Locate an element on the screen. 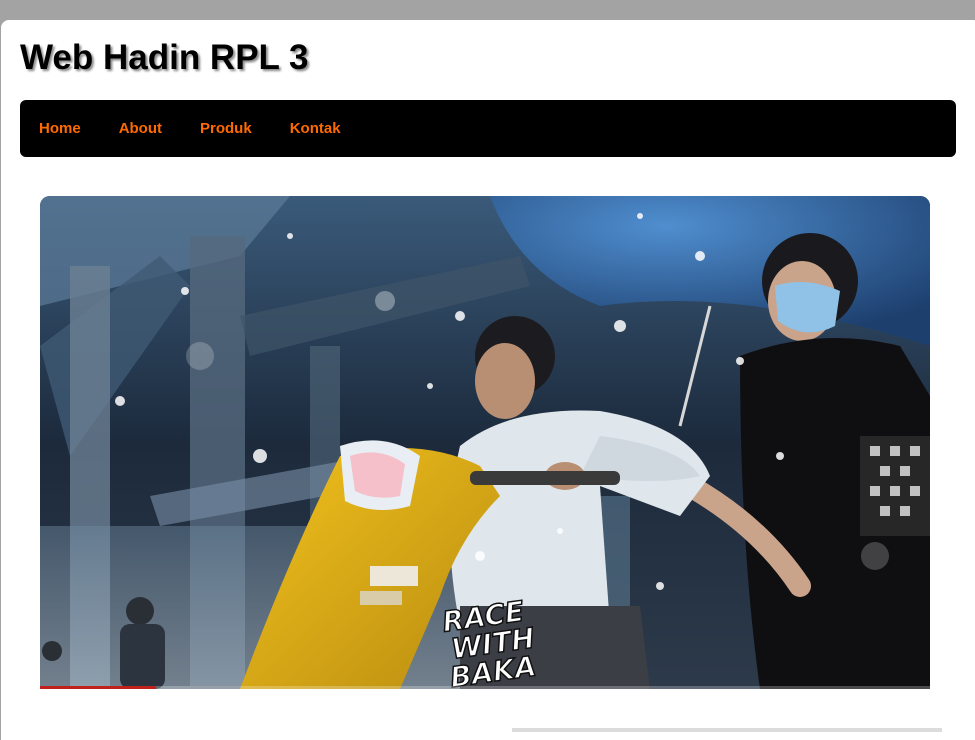  nav-list: Home About Produk Kontak is located at coordinates (209, 128).